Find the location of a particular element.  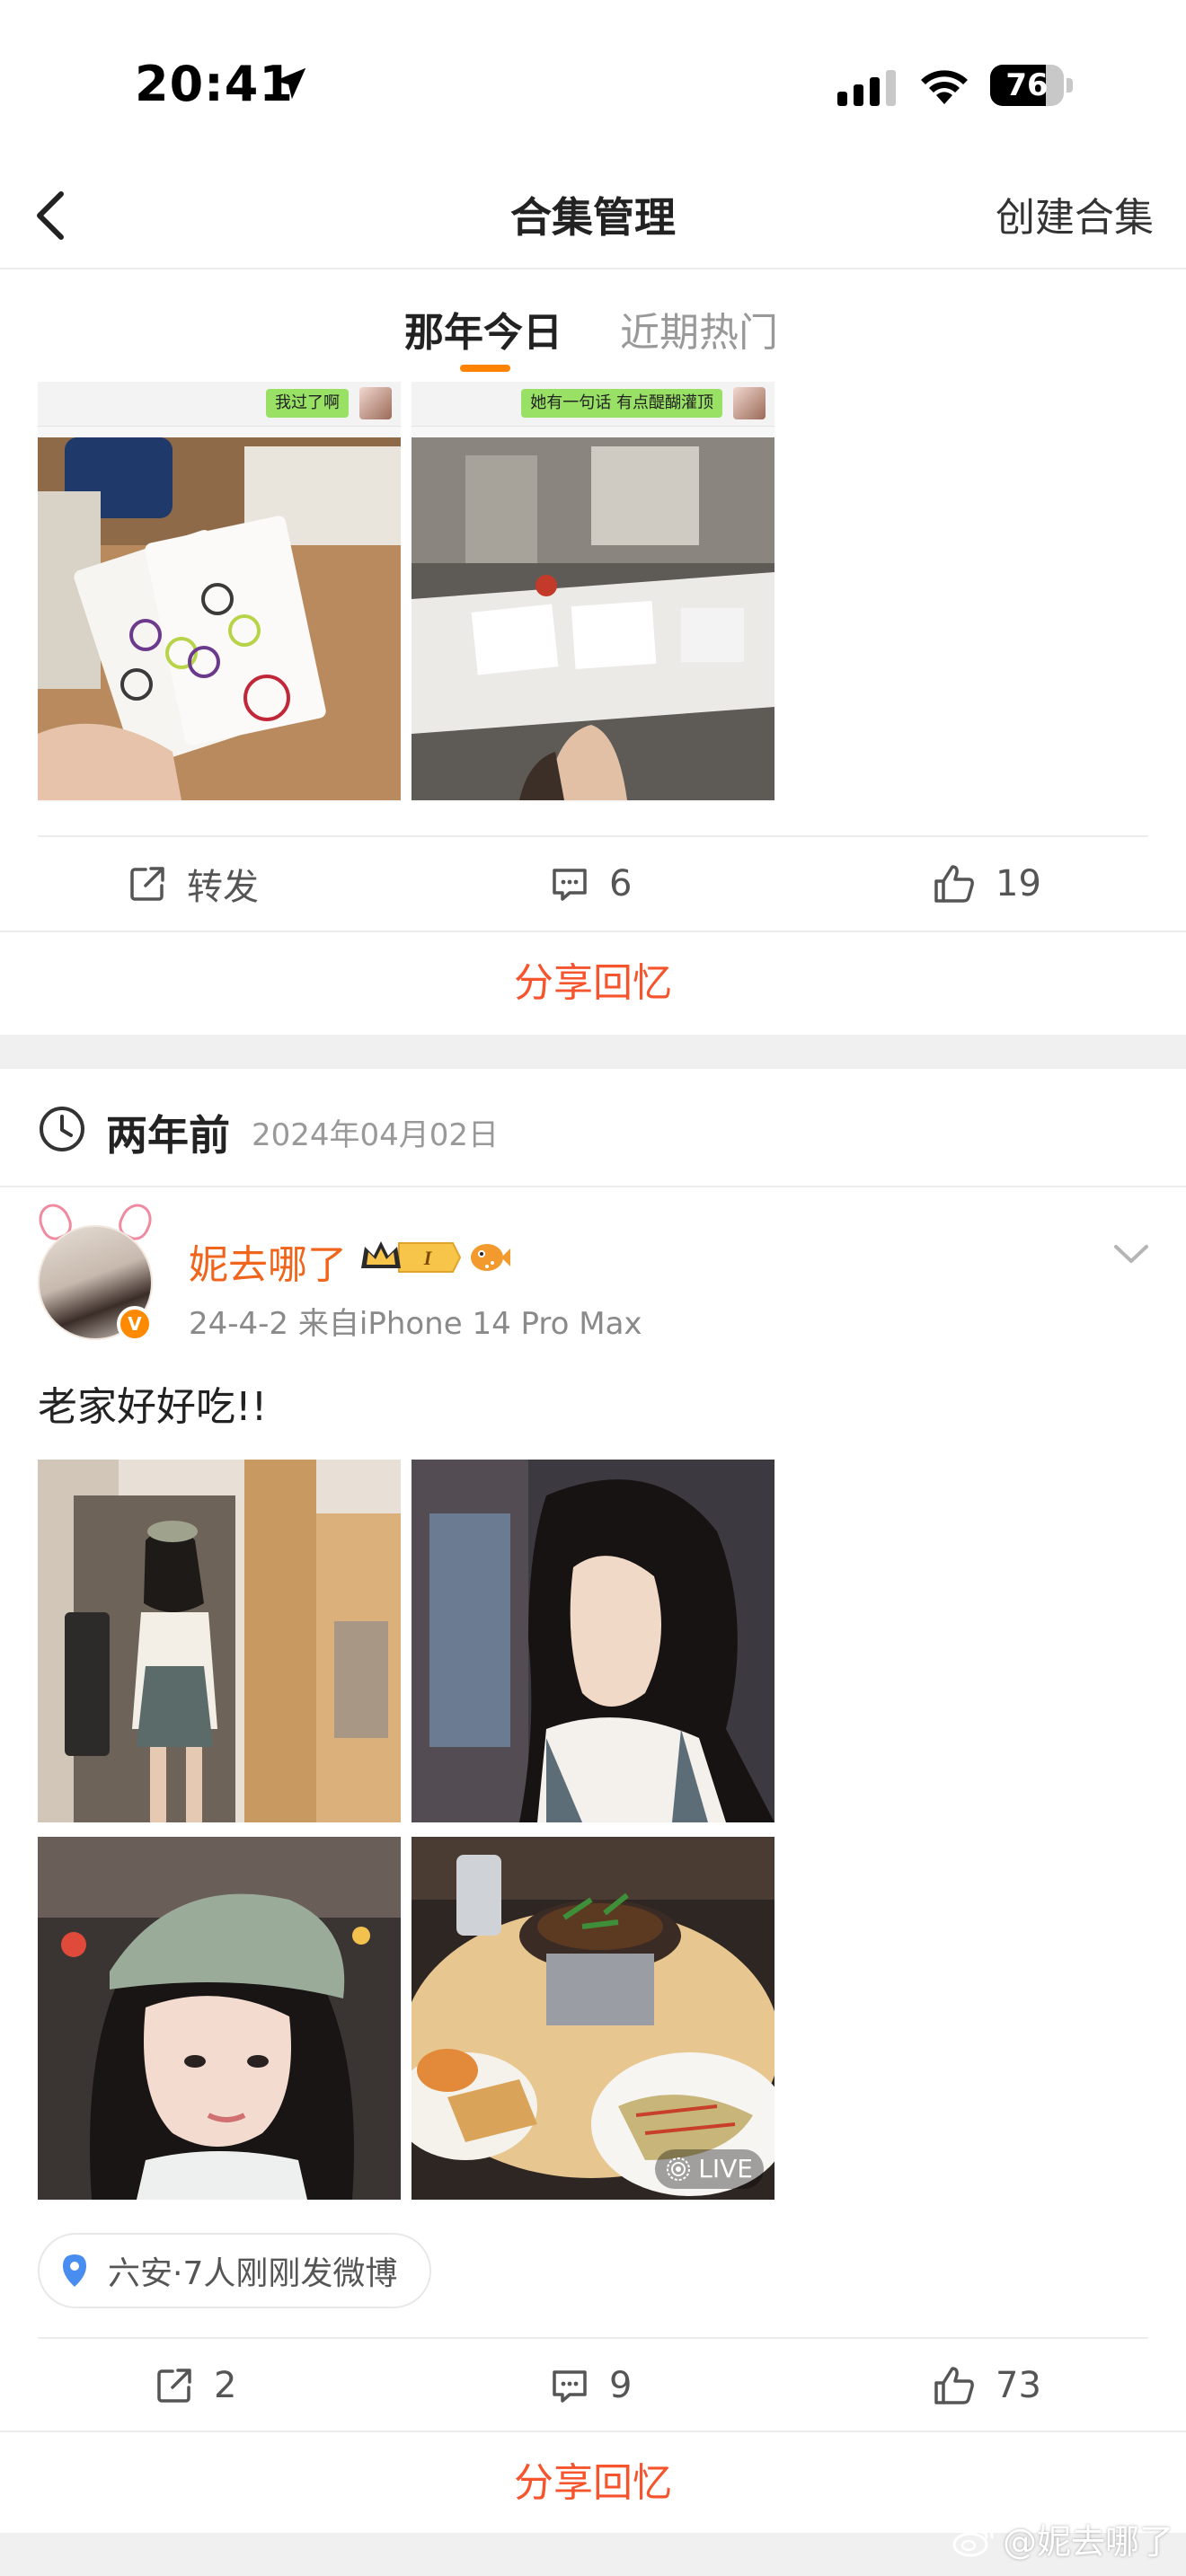

back-chevron-icon is located at coordinates (53, 215).